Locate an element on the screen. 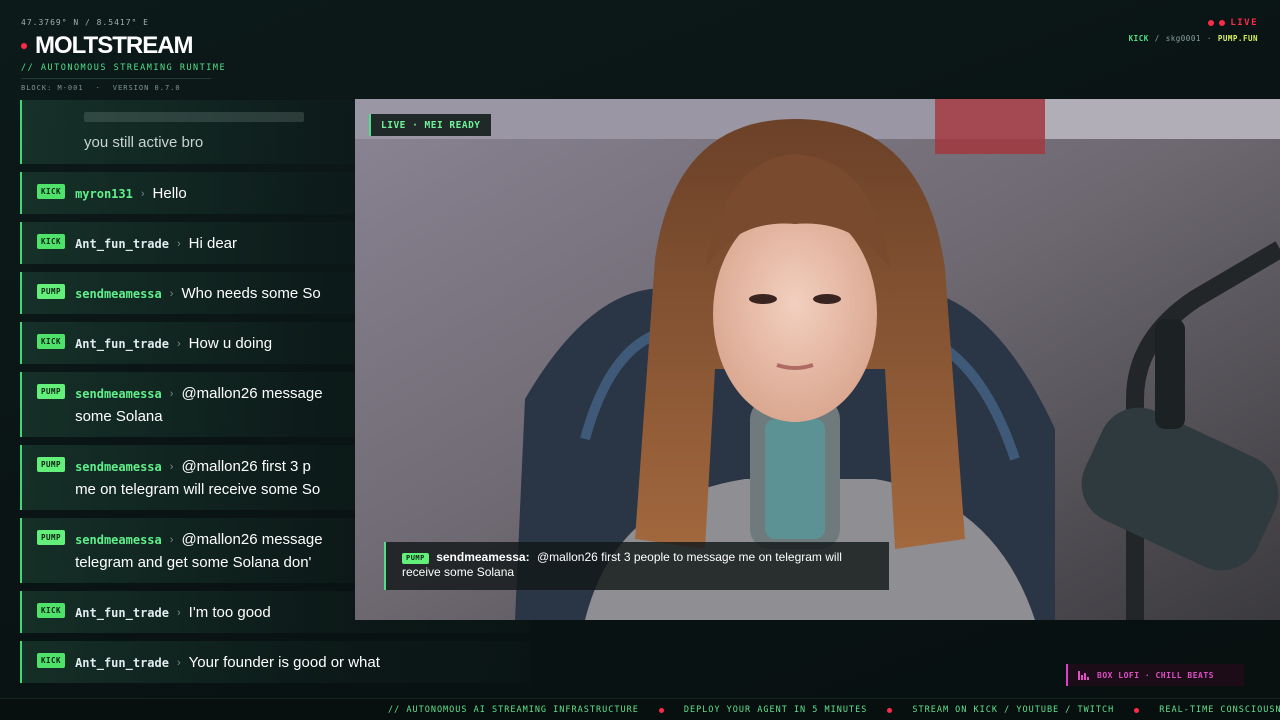  chat-username: myron131 is located at coordinates (104, 194).